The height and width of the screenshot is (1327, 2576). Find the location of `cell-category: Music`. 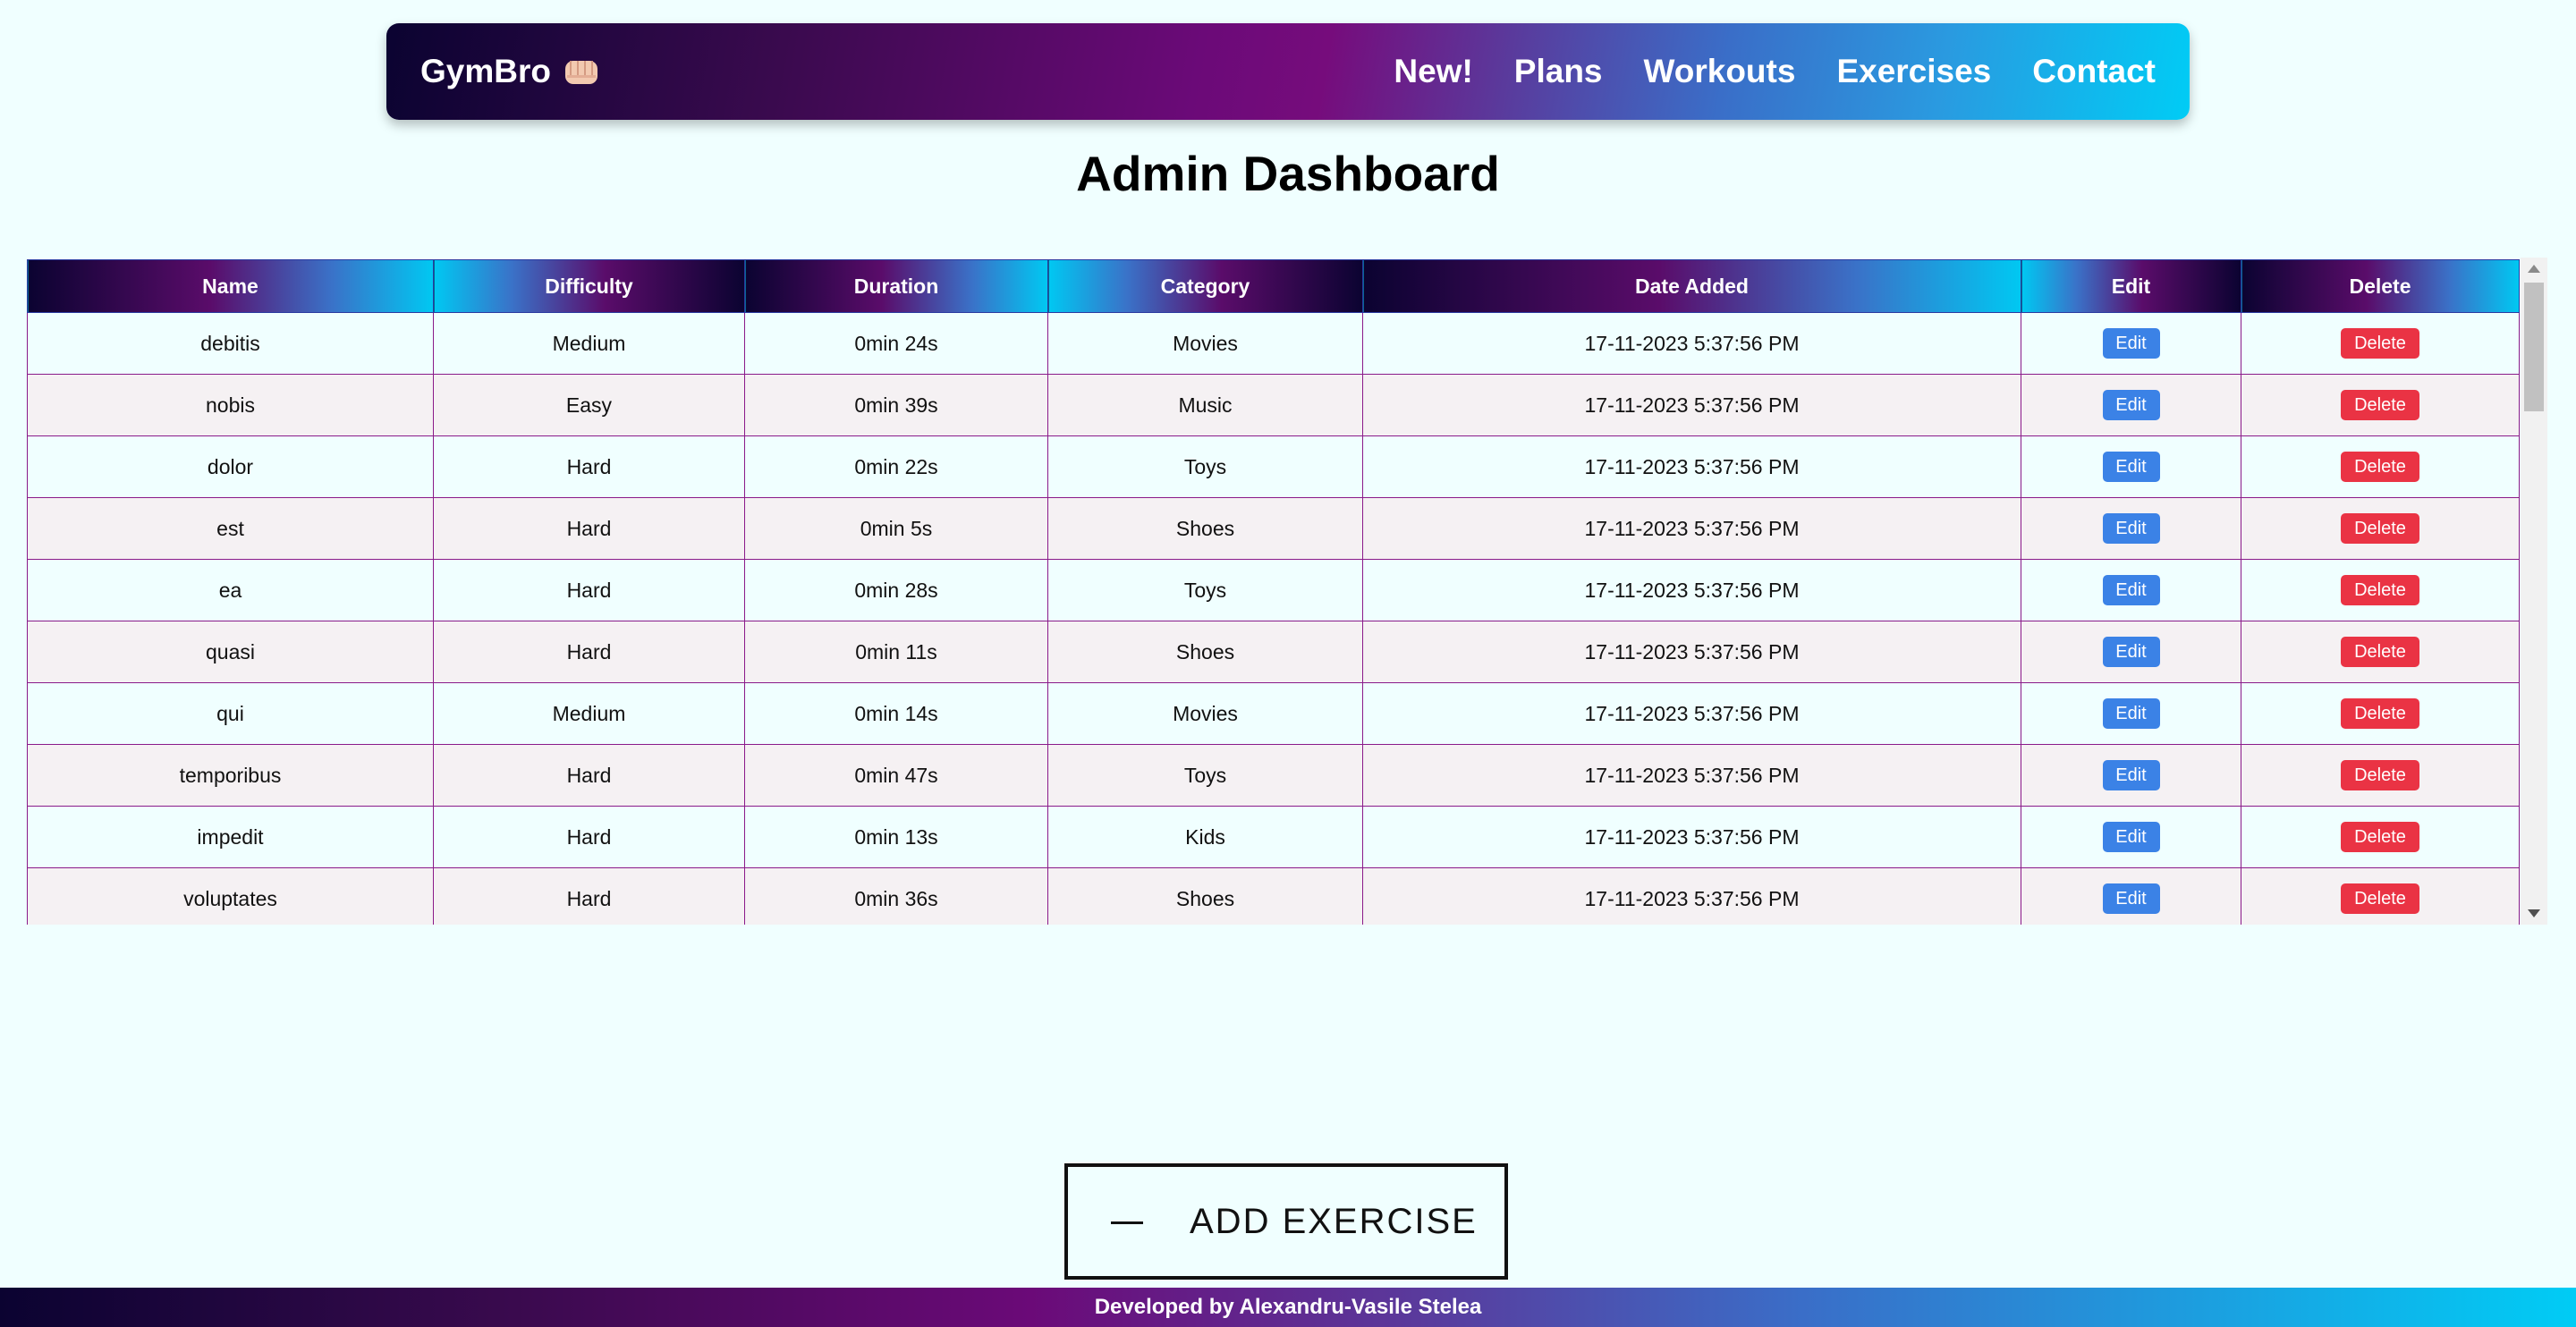

cell-category: Music is located at coordinates (1205, 405).